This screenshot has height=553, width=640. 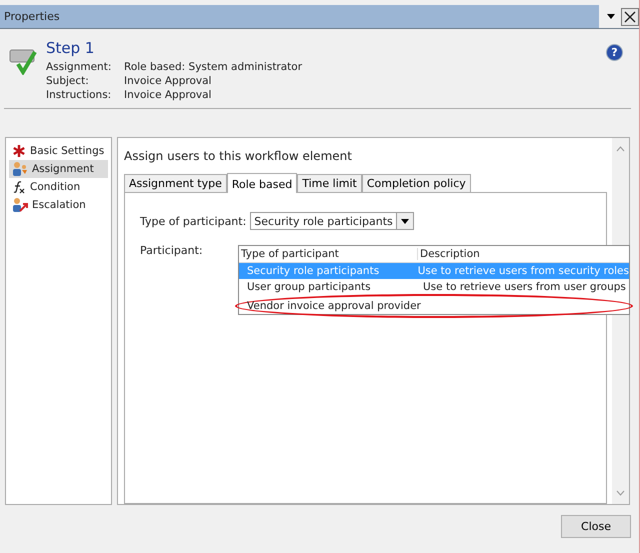 I want to click on tab: Assignment type, so click(x=175, y=183).